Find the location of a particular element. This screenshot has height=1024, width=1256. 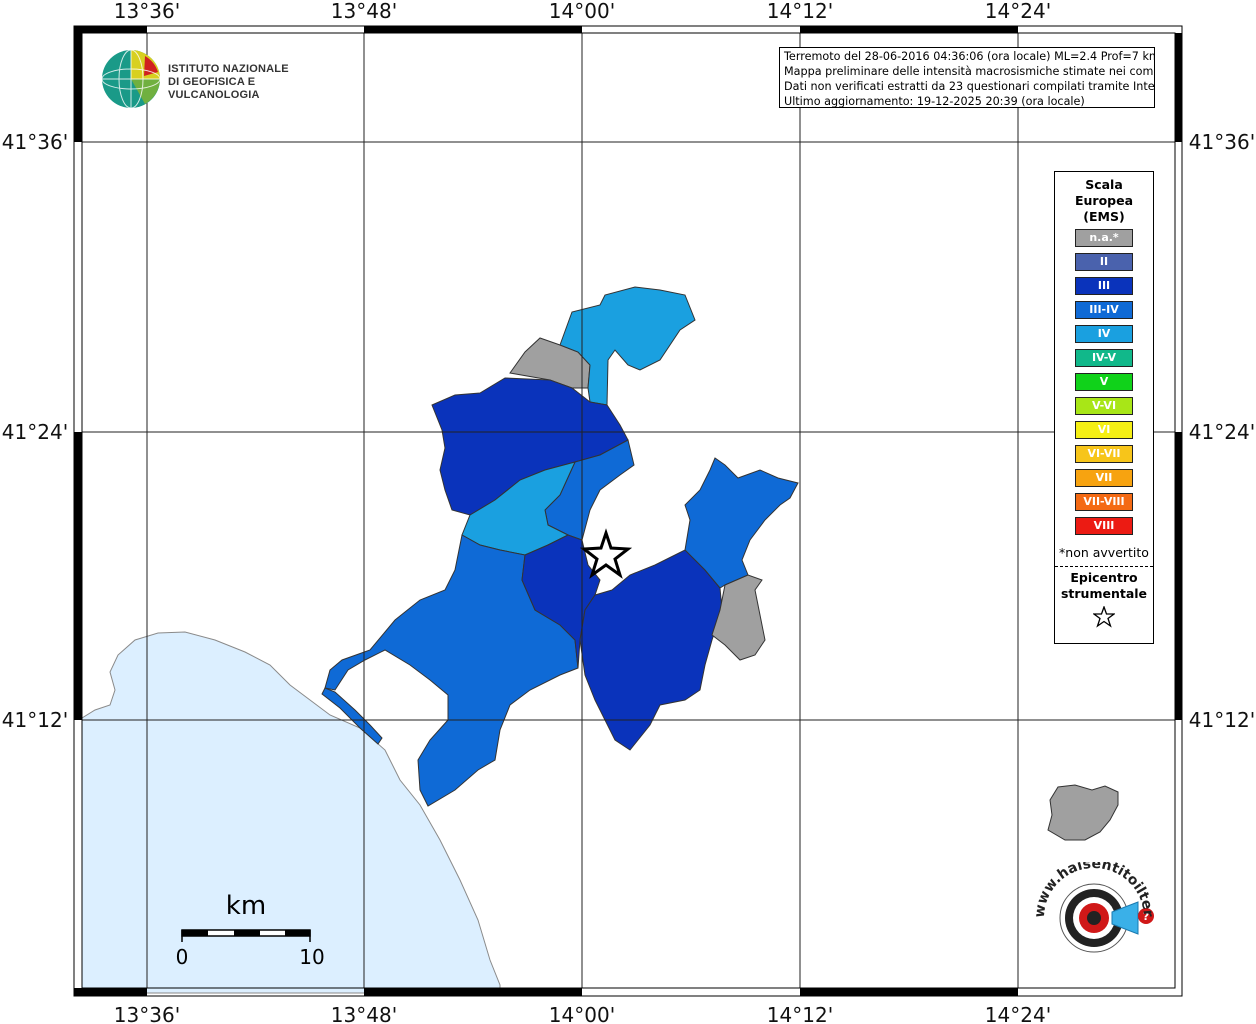

scale-min: 0 is located at coordinates (182, 957).